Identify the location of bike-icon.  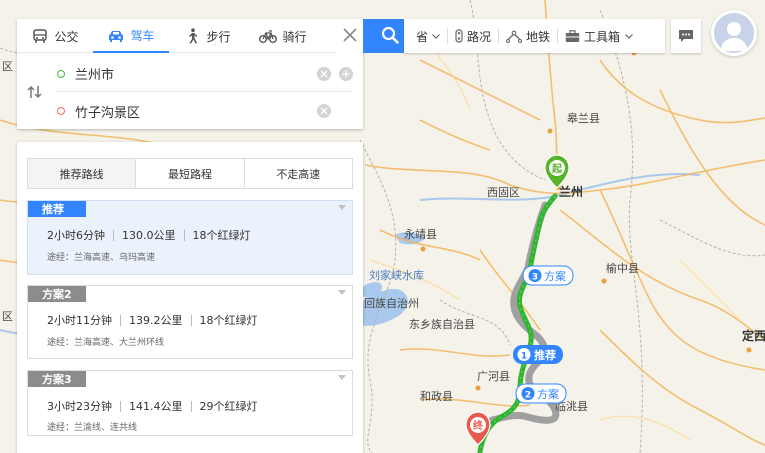
(268, 36).